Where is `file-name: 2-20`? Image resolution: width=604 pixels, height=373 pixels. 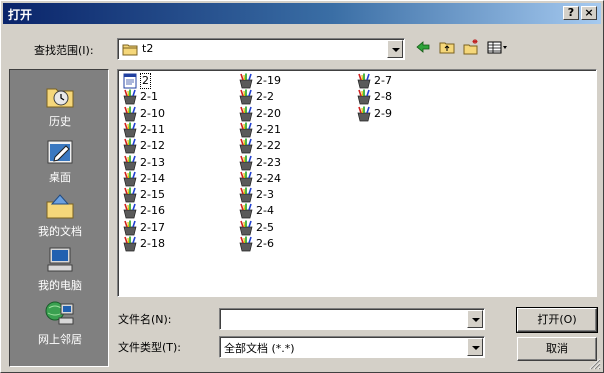 file-name: 2-20 is located at coordinates (268, 113).